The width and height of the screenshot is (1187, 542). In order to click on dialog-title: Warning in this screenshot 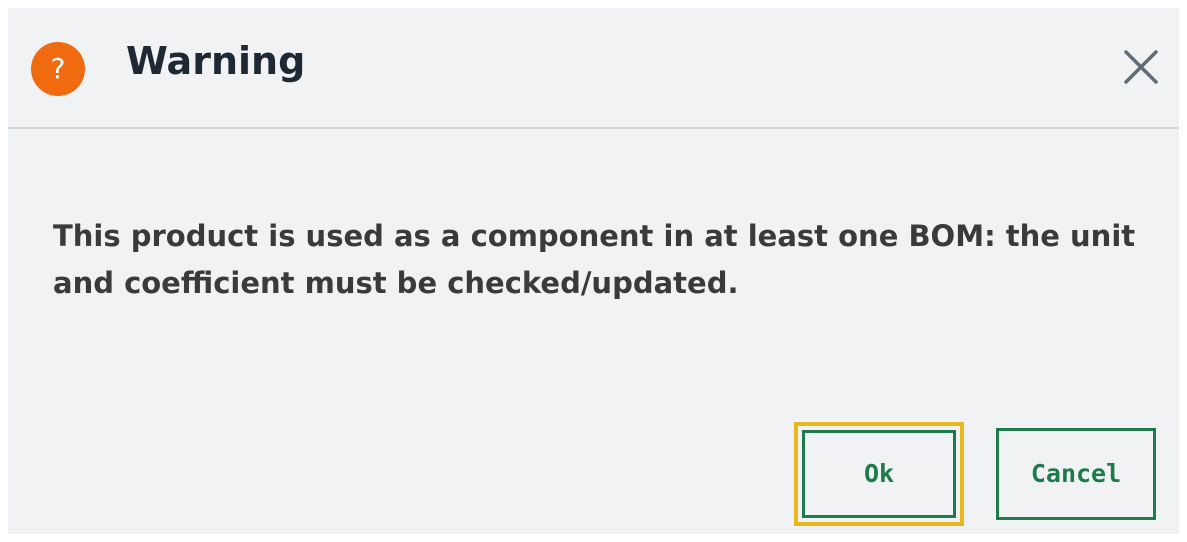, I will do `click(216, 61)`.